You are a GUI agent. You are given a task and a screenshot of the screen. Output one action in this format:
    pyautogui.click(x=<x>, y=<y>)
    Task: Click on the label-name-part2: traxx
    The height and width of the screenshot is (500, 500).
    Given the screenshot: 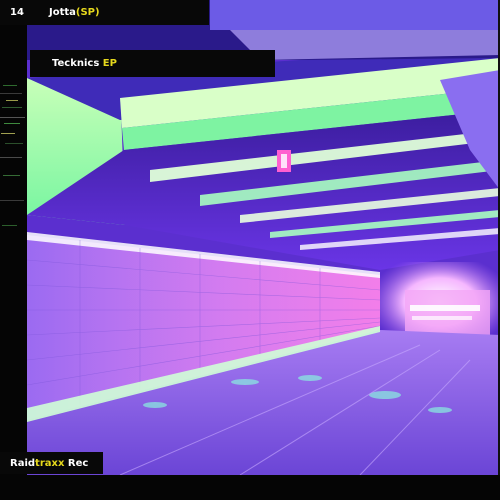 What is the action you would take?
    pyautogui.click(x=50, y=463)
    